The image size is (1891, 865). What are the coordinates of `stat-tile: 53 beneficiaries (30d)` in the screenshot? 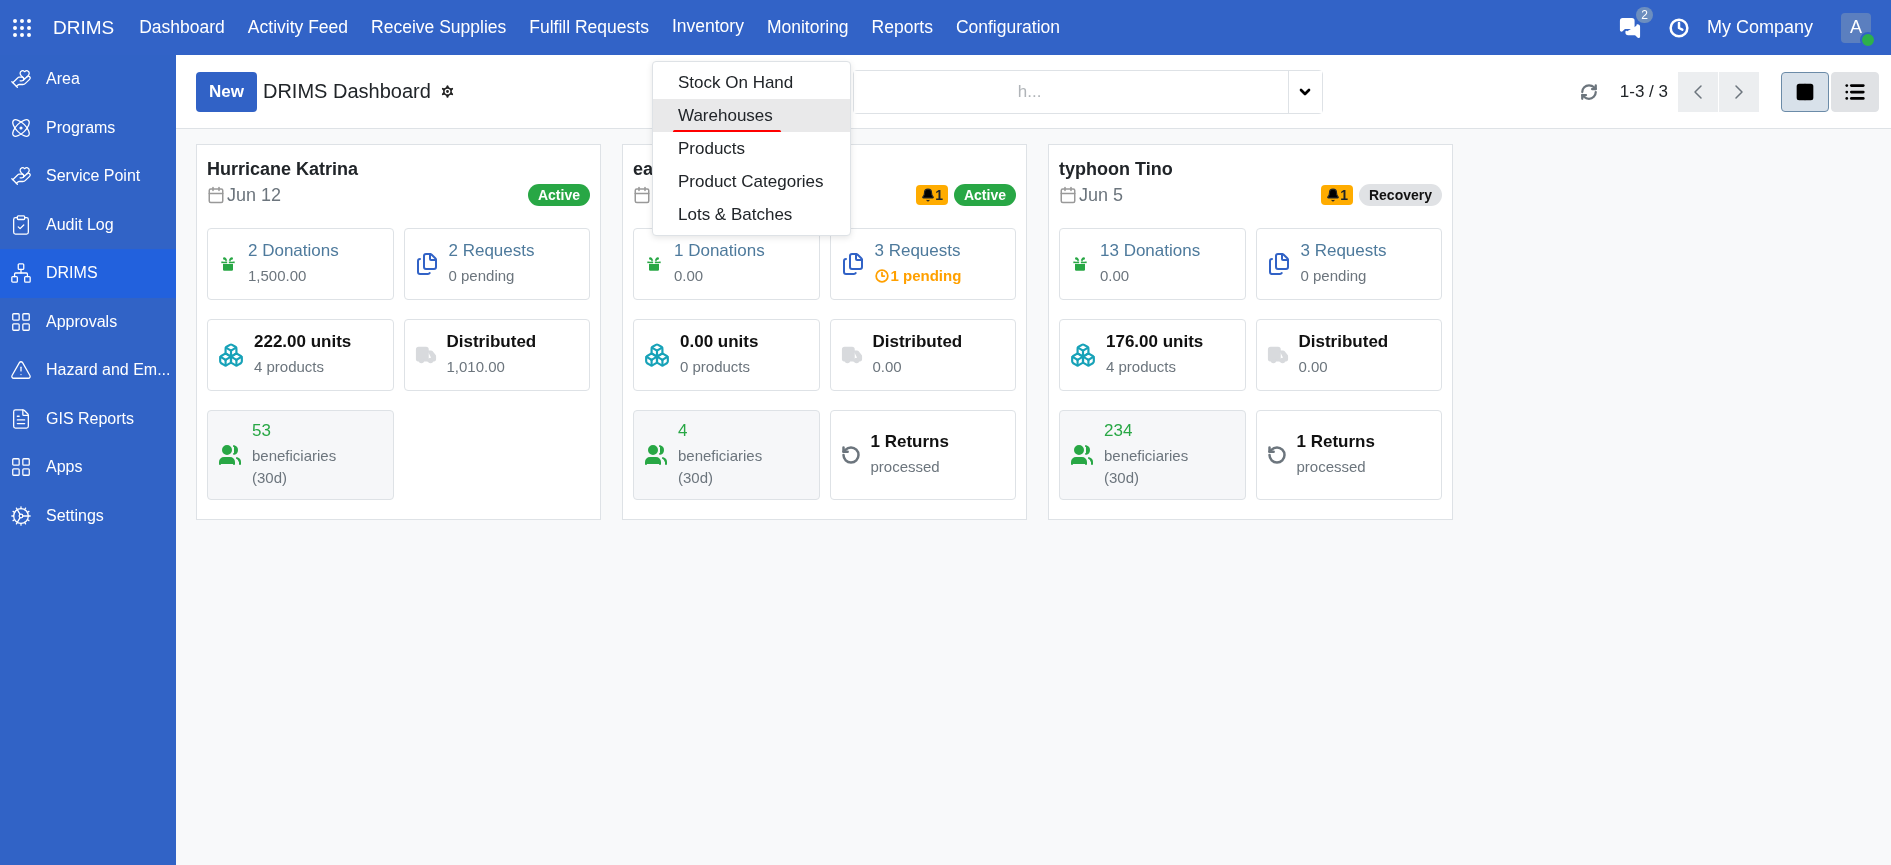 It's located at (300, 455).